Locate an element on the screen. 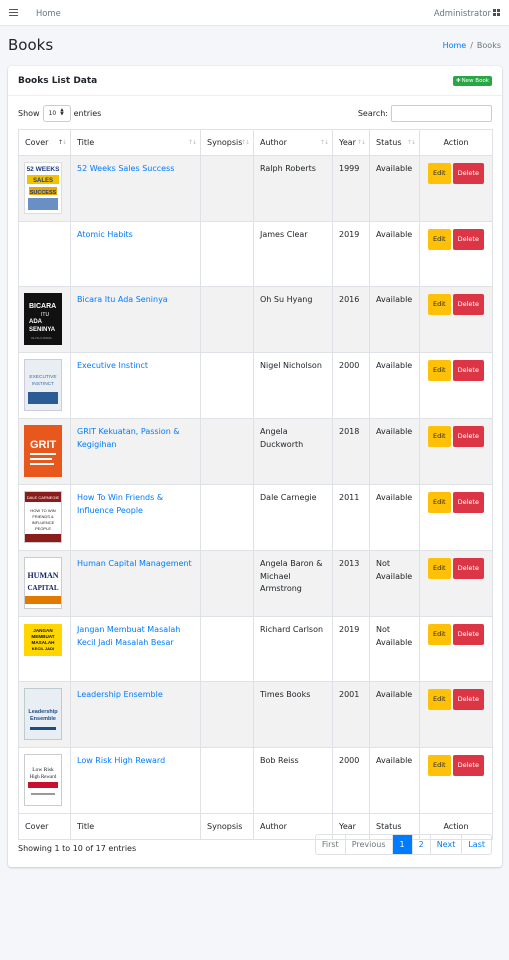 This screenshot has width=509, height=960. book-title-link: Leadership Ensemble is located at coordinates (120, 694).